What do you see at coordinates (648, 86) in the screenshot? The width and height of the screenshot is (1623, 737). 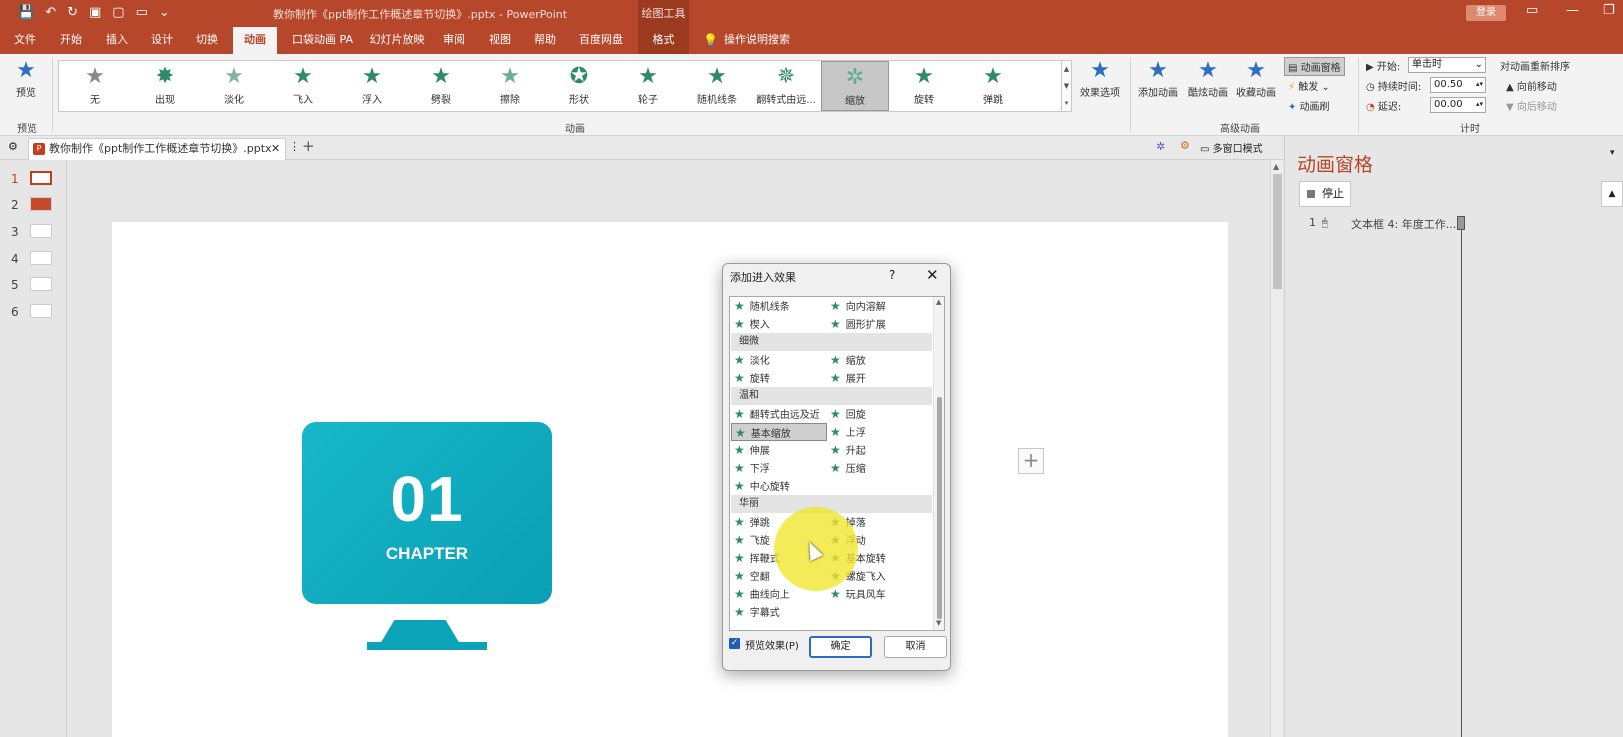 I see `gallery-item-wheel: ★ 轮子` at bounding box center [648, 86].